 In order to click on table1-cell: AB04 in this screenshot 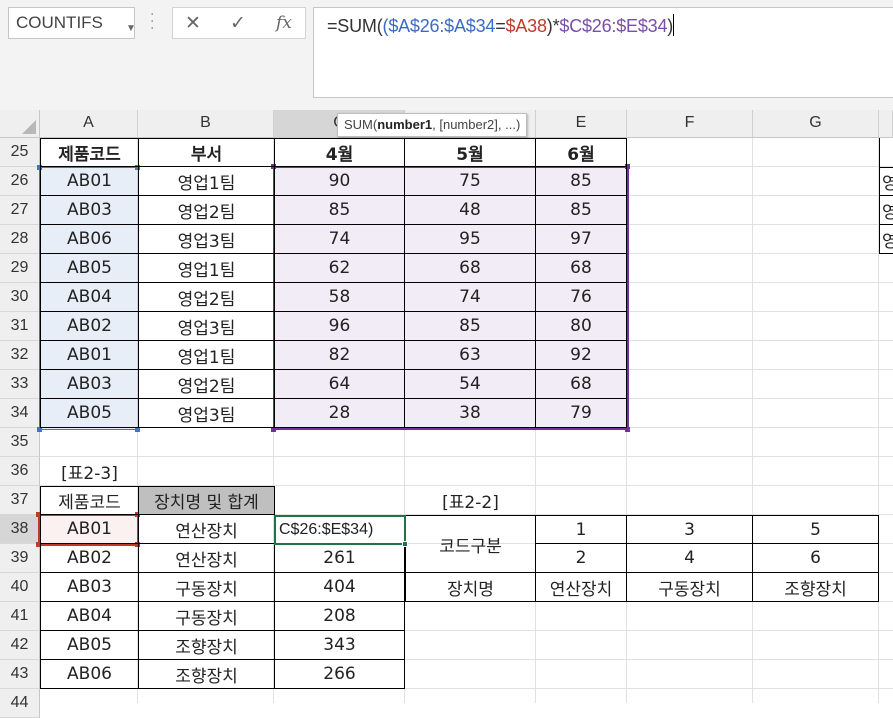, I will do `click(89, 297)`.